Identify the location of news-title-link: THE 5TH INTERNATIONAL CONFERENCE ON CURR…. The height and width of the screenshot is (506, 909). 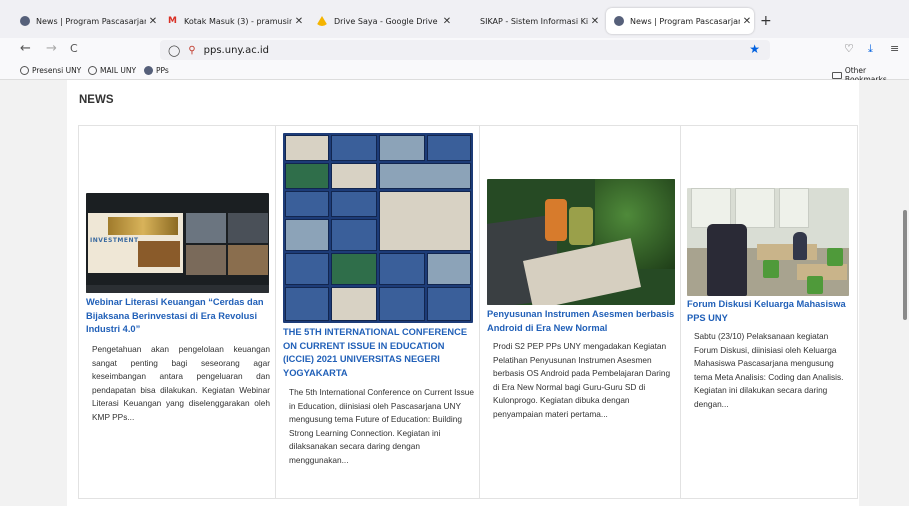
(379, 353).